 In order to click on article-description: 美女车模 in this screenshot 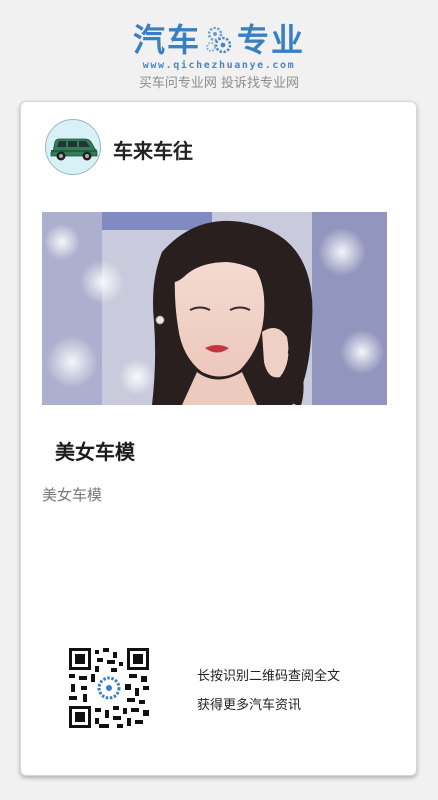, I will do `click(72, 495)`.